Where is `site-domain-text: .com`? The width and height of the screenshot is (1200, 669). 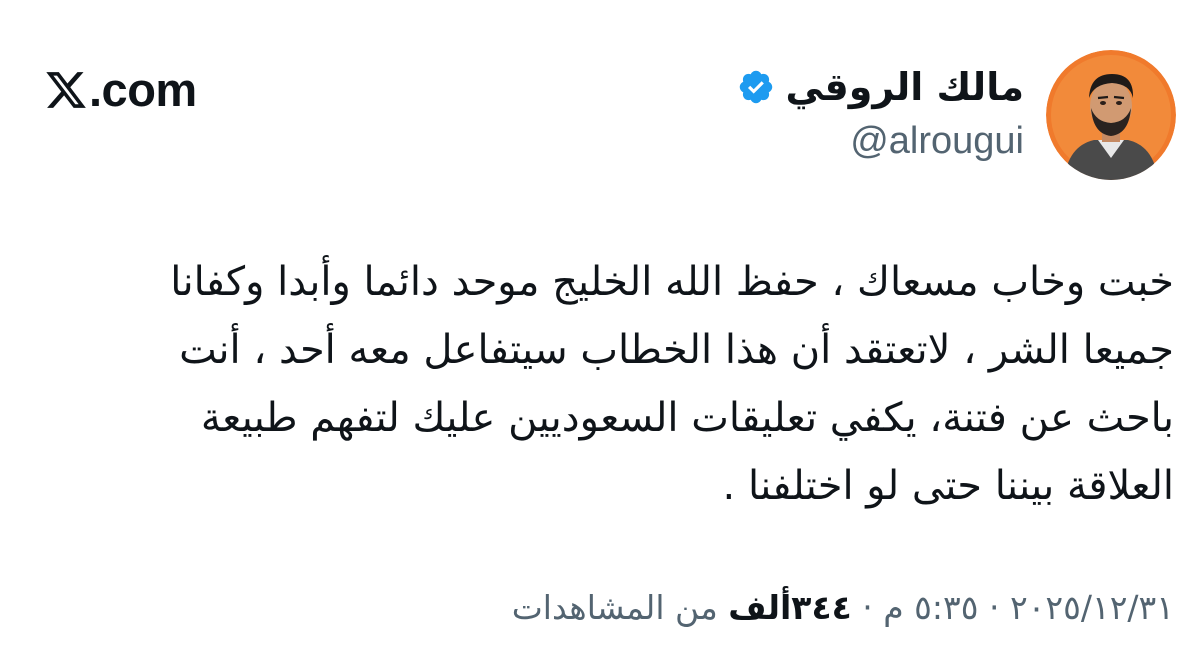 site-domain-text: .com is located at coordinates (143, 89).